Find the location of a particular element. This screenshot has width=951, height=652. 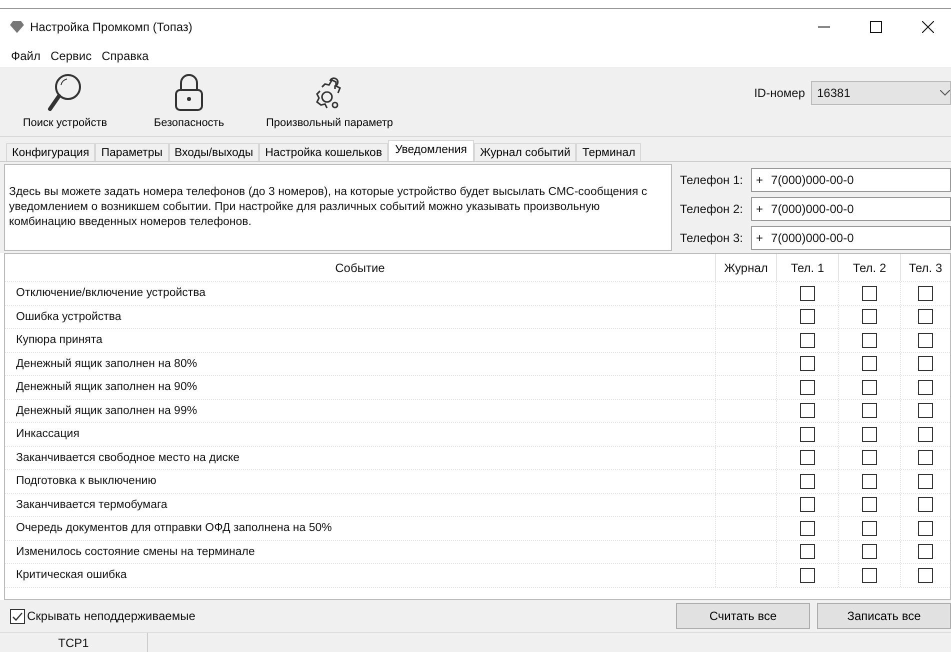

event-cell-text: Очередь документов для отправки ОФД заполнена на 50% is located at coordinates (174, 528).